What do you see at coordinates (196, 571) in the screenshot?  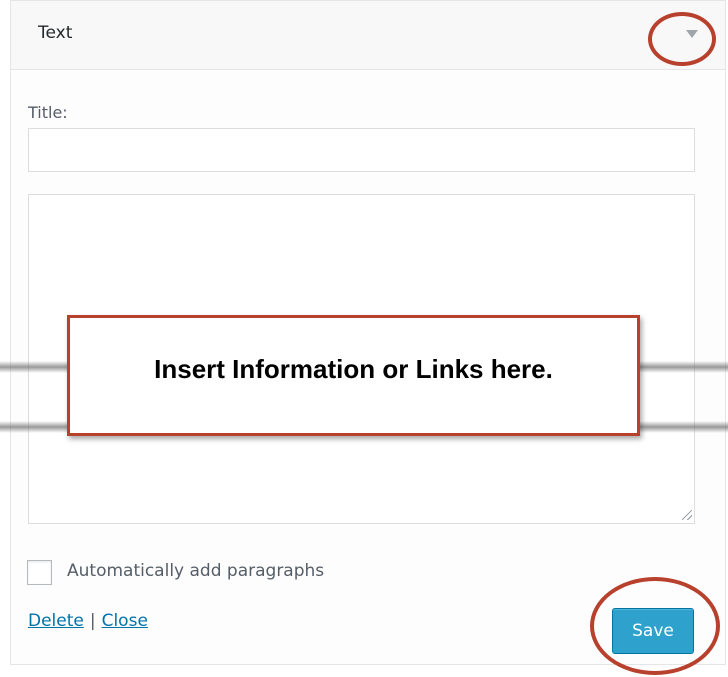 I see `autop-label: Automatically add paragraphs` at bounding box center [196, 571].